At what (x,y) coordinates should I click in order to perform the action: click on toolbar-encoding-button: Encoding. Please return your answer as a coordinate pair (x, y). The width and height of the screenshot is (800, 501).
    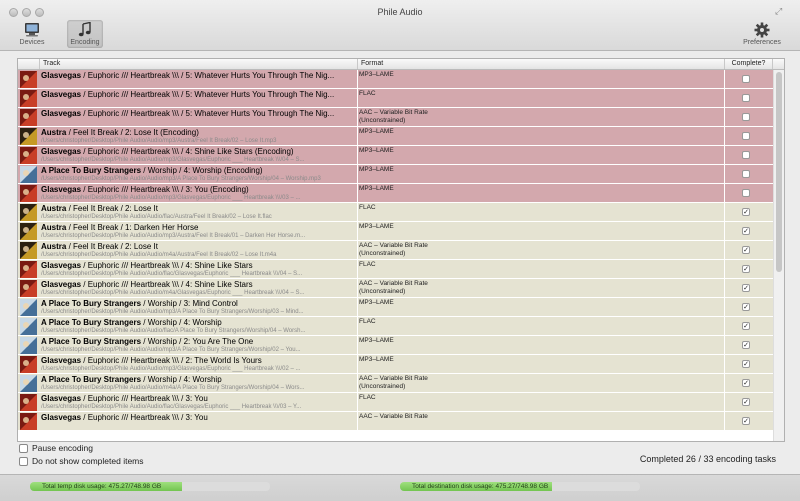
    Looking at the image, I should click on (85, 34).